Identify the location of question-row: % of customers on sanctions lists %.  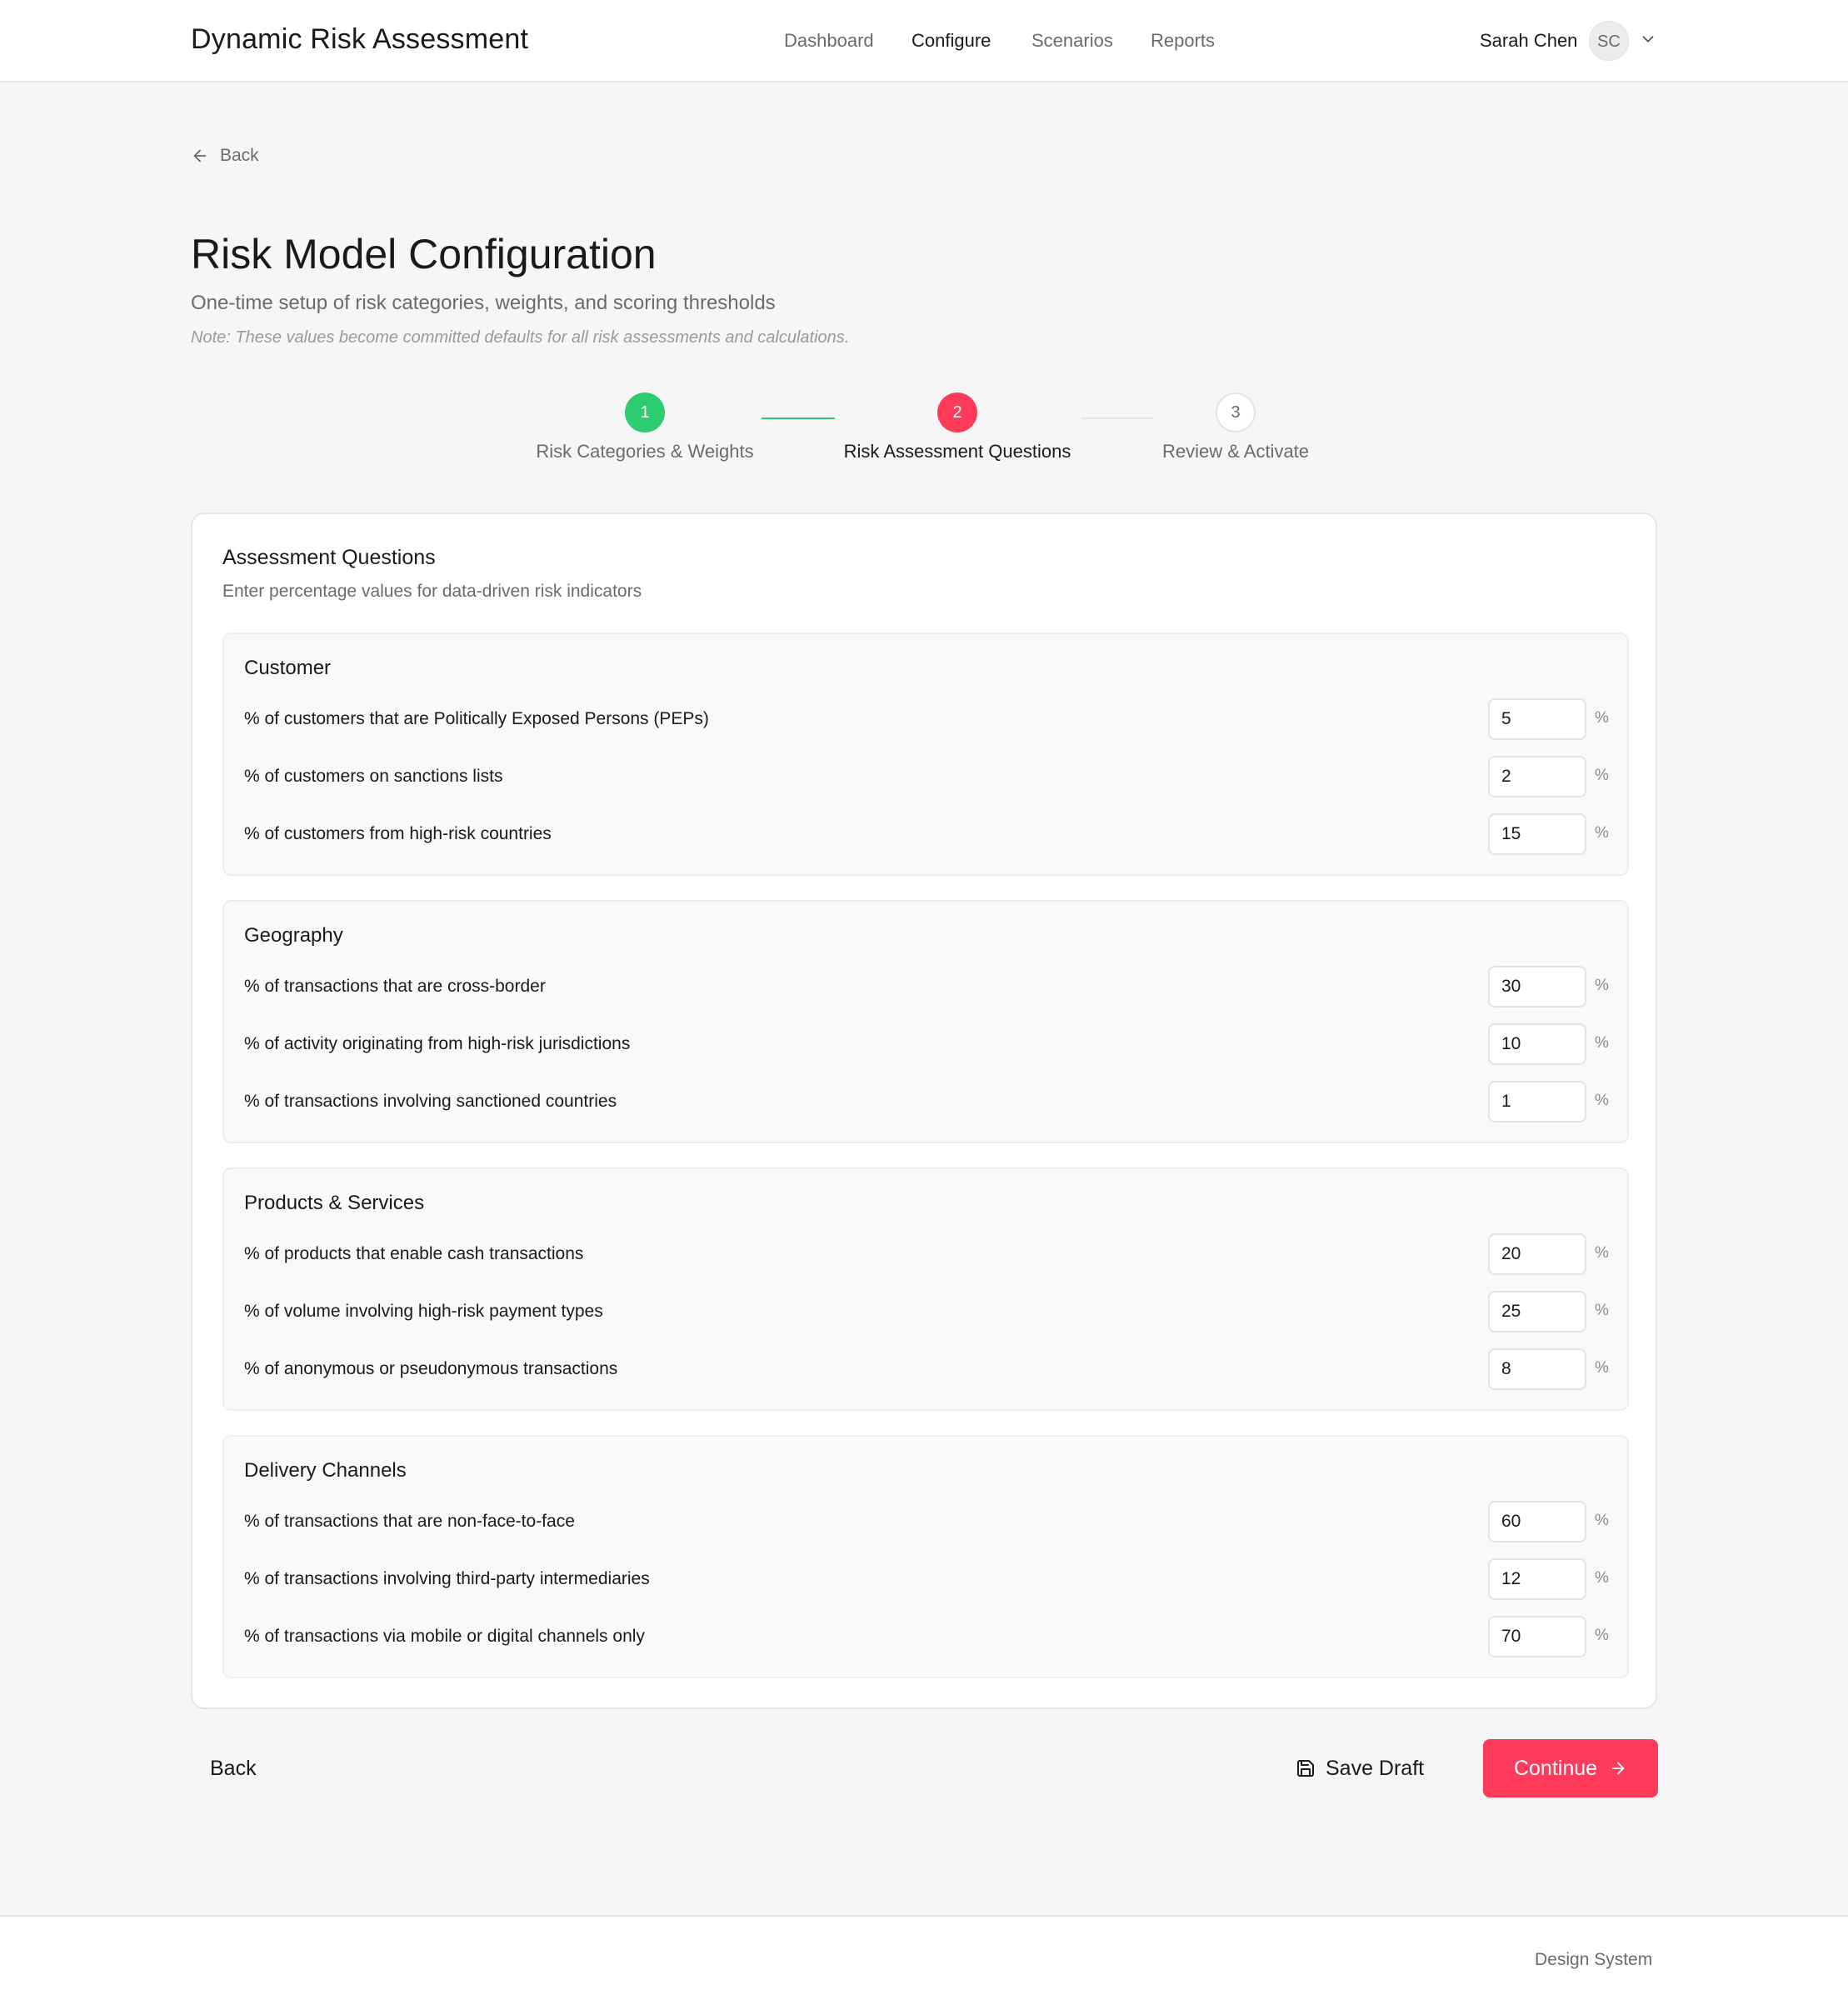
(925, 777).